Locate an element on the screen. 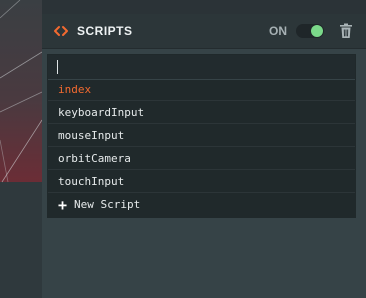  new-script-label: New Script is located at coordinates (107, 204).